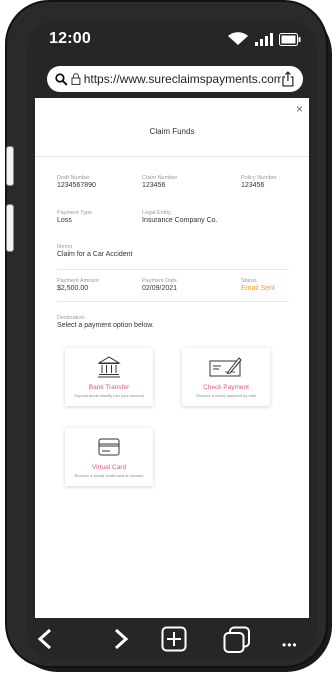 The height and width of the screenshot is (675, 336). Describe the element at coordinates (172, 40) in the screenshot. I see `status-bar: 12:00` at that location.